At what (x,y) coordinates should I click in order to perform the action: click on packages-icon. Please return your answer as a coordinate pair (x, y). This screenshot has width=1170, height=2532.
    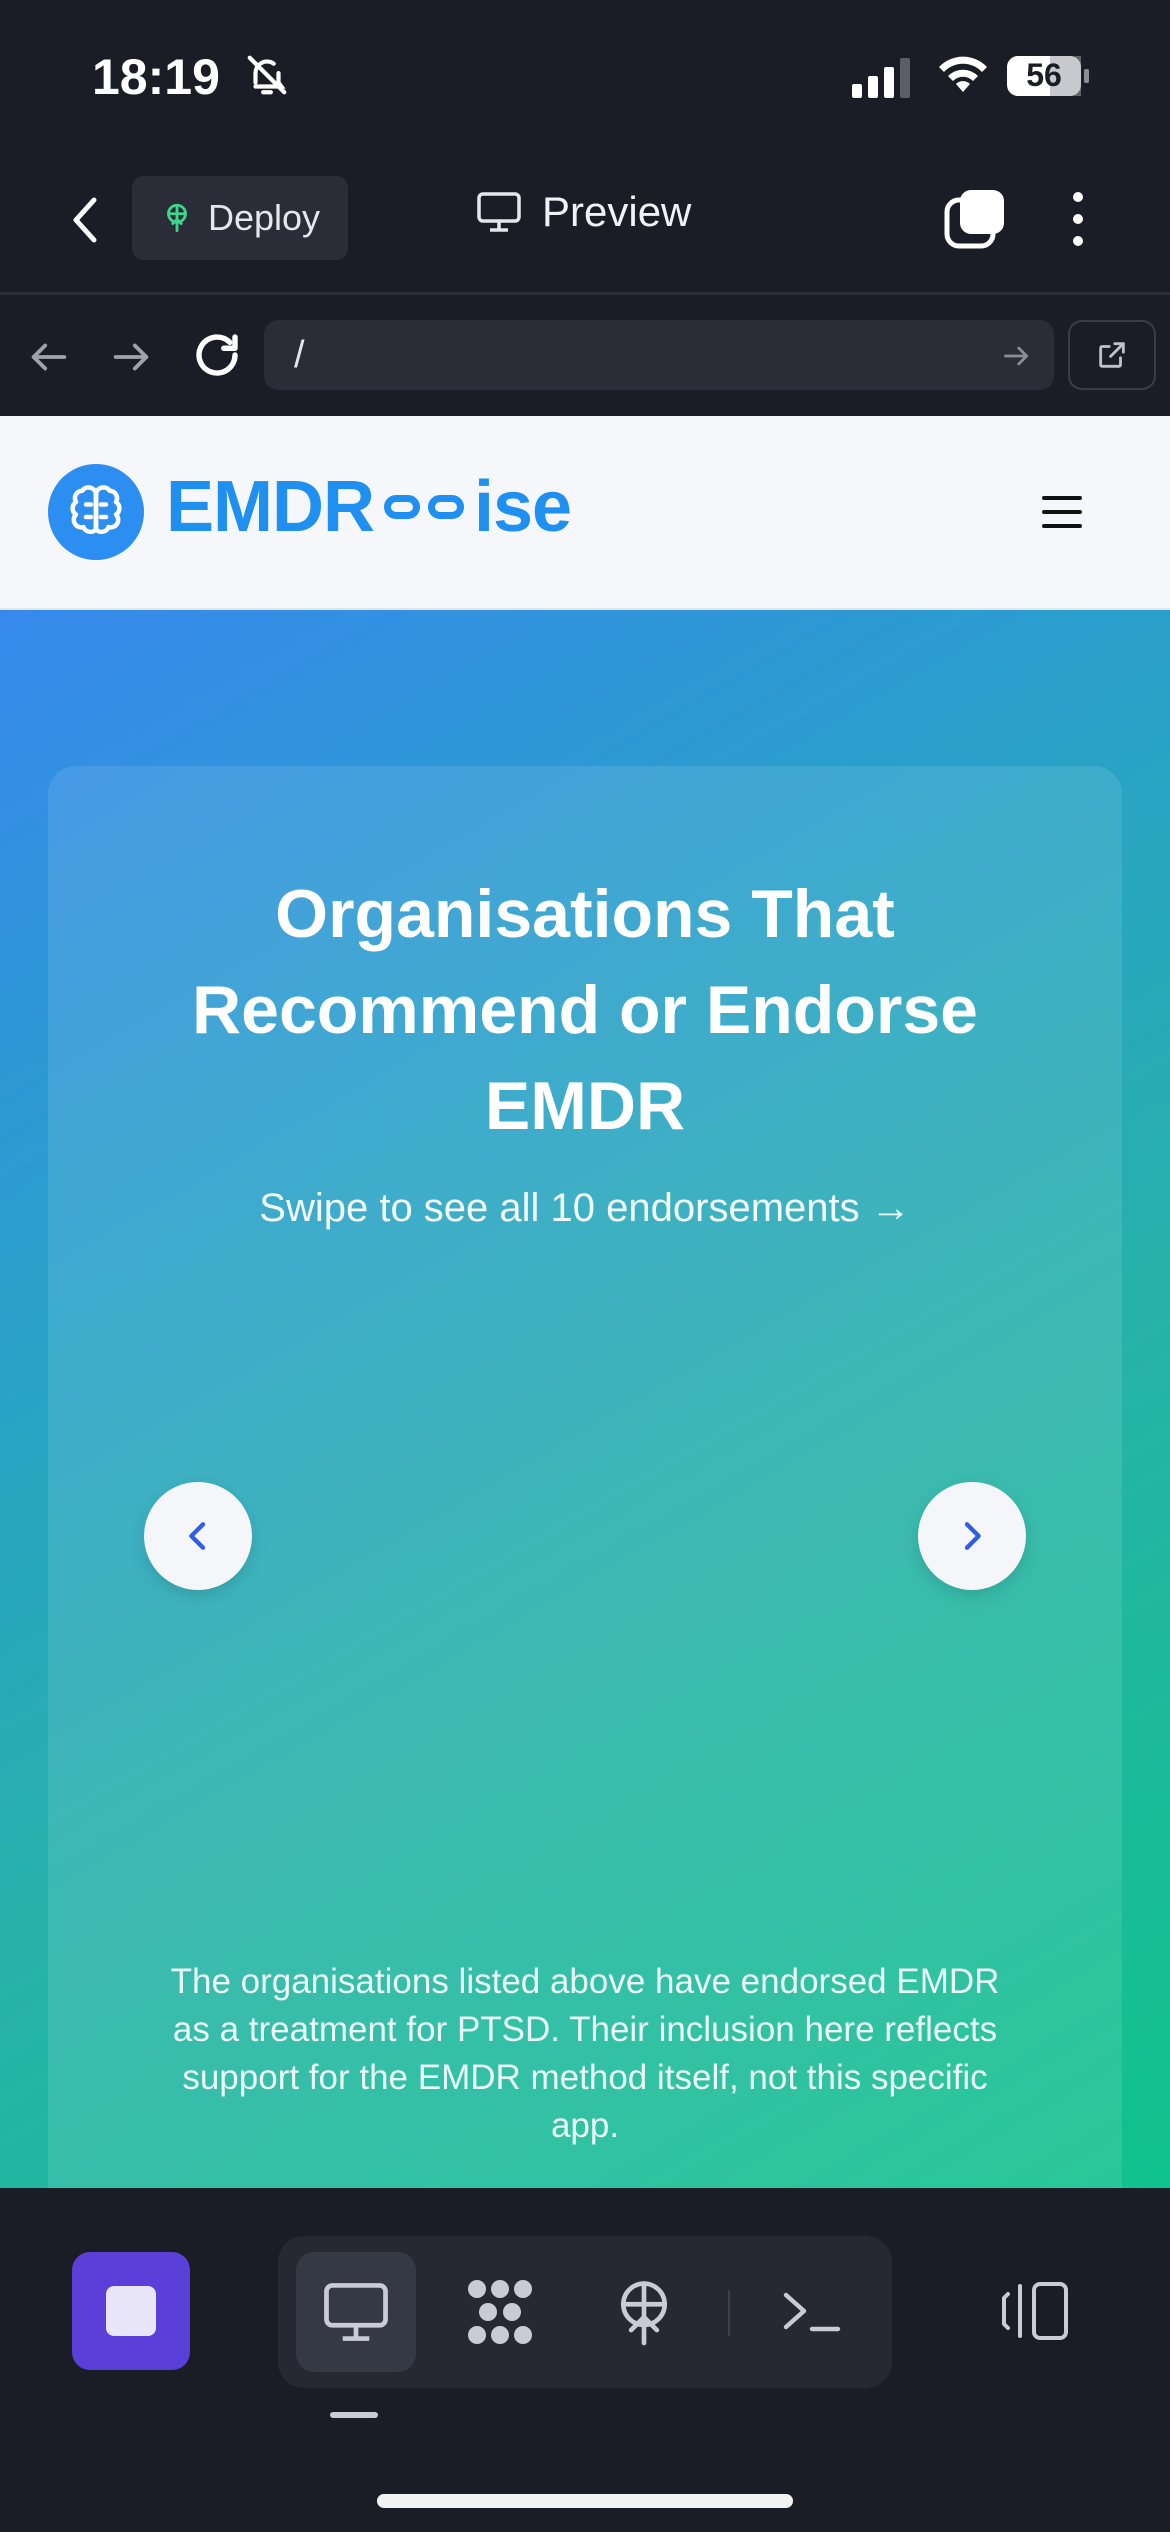
    Looking at the image, I should click on (500, 2312).